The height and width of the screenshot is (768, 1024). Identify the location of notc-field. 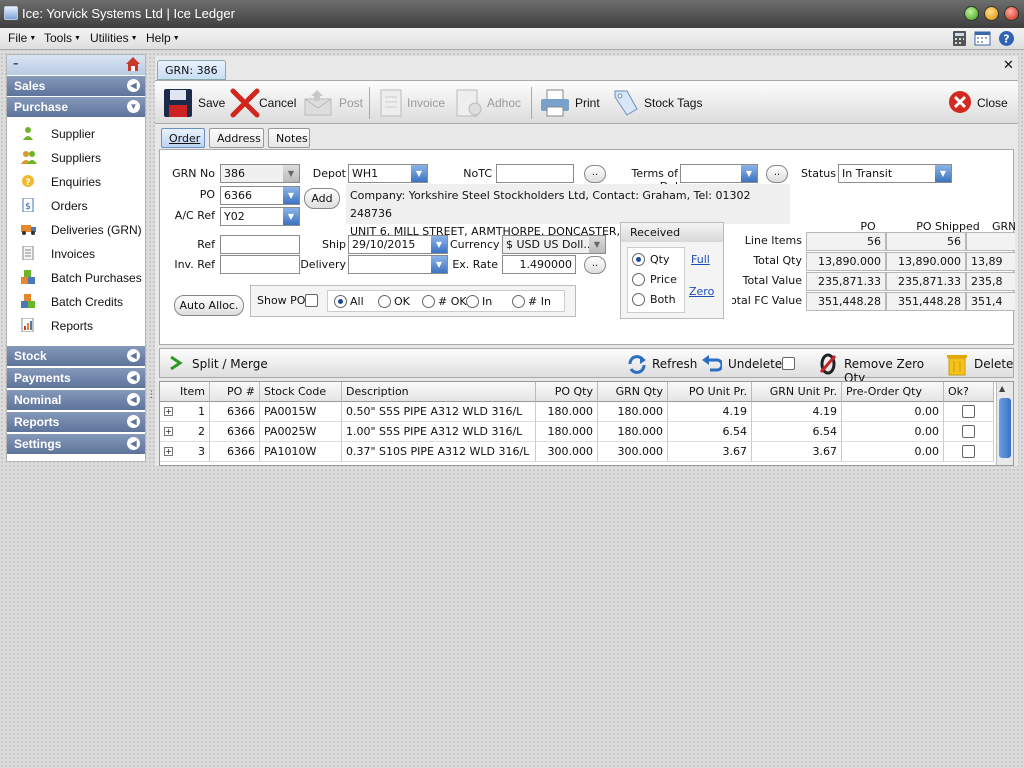
(535, 173).